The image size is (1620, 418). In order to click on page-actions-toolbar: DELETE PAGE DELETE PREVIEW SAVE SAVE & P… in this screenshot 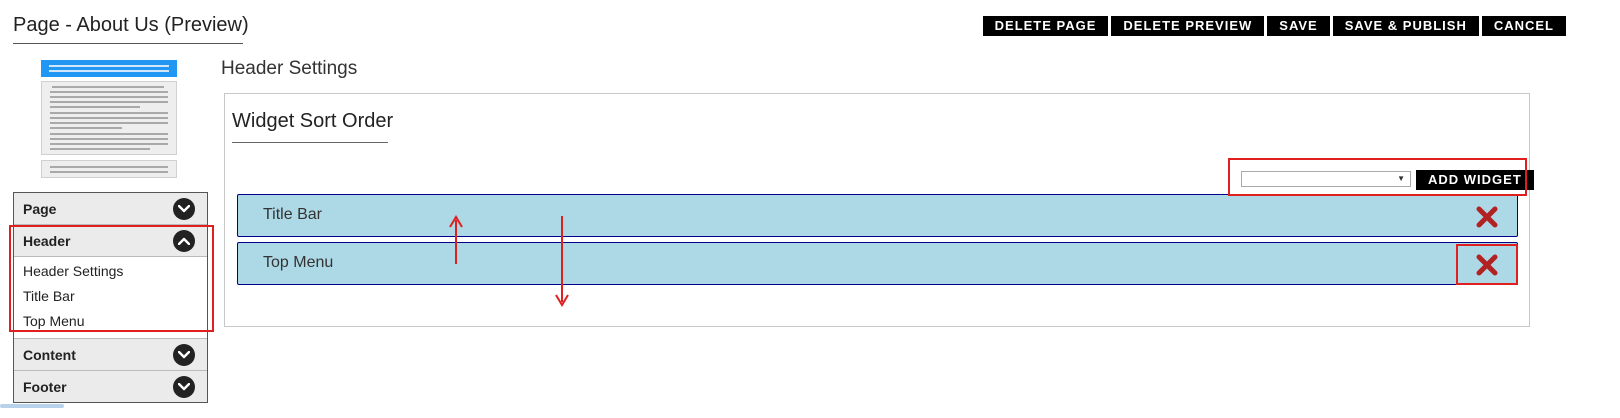, I will do `click(1274, 26)`.